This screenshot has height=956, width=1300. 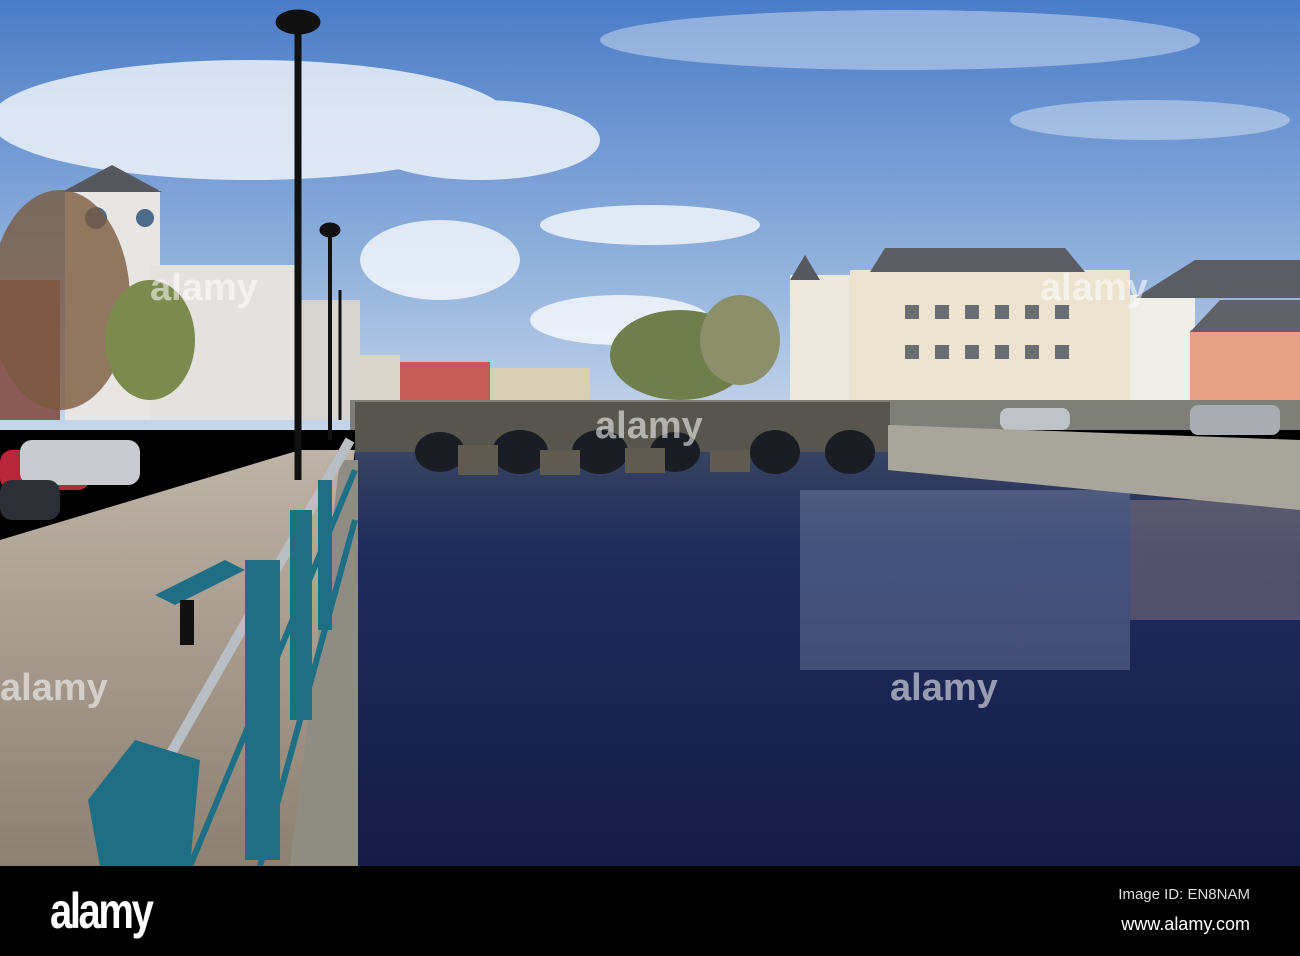 I want to click on footer-bar: alamy Image ID: EN8NAM www.alamy.com, so click(x=650, y=911).